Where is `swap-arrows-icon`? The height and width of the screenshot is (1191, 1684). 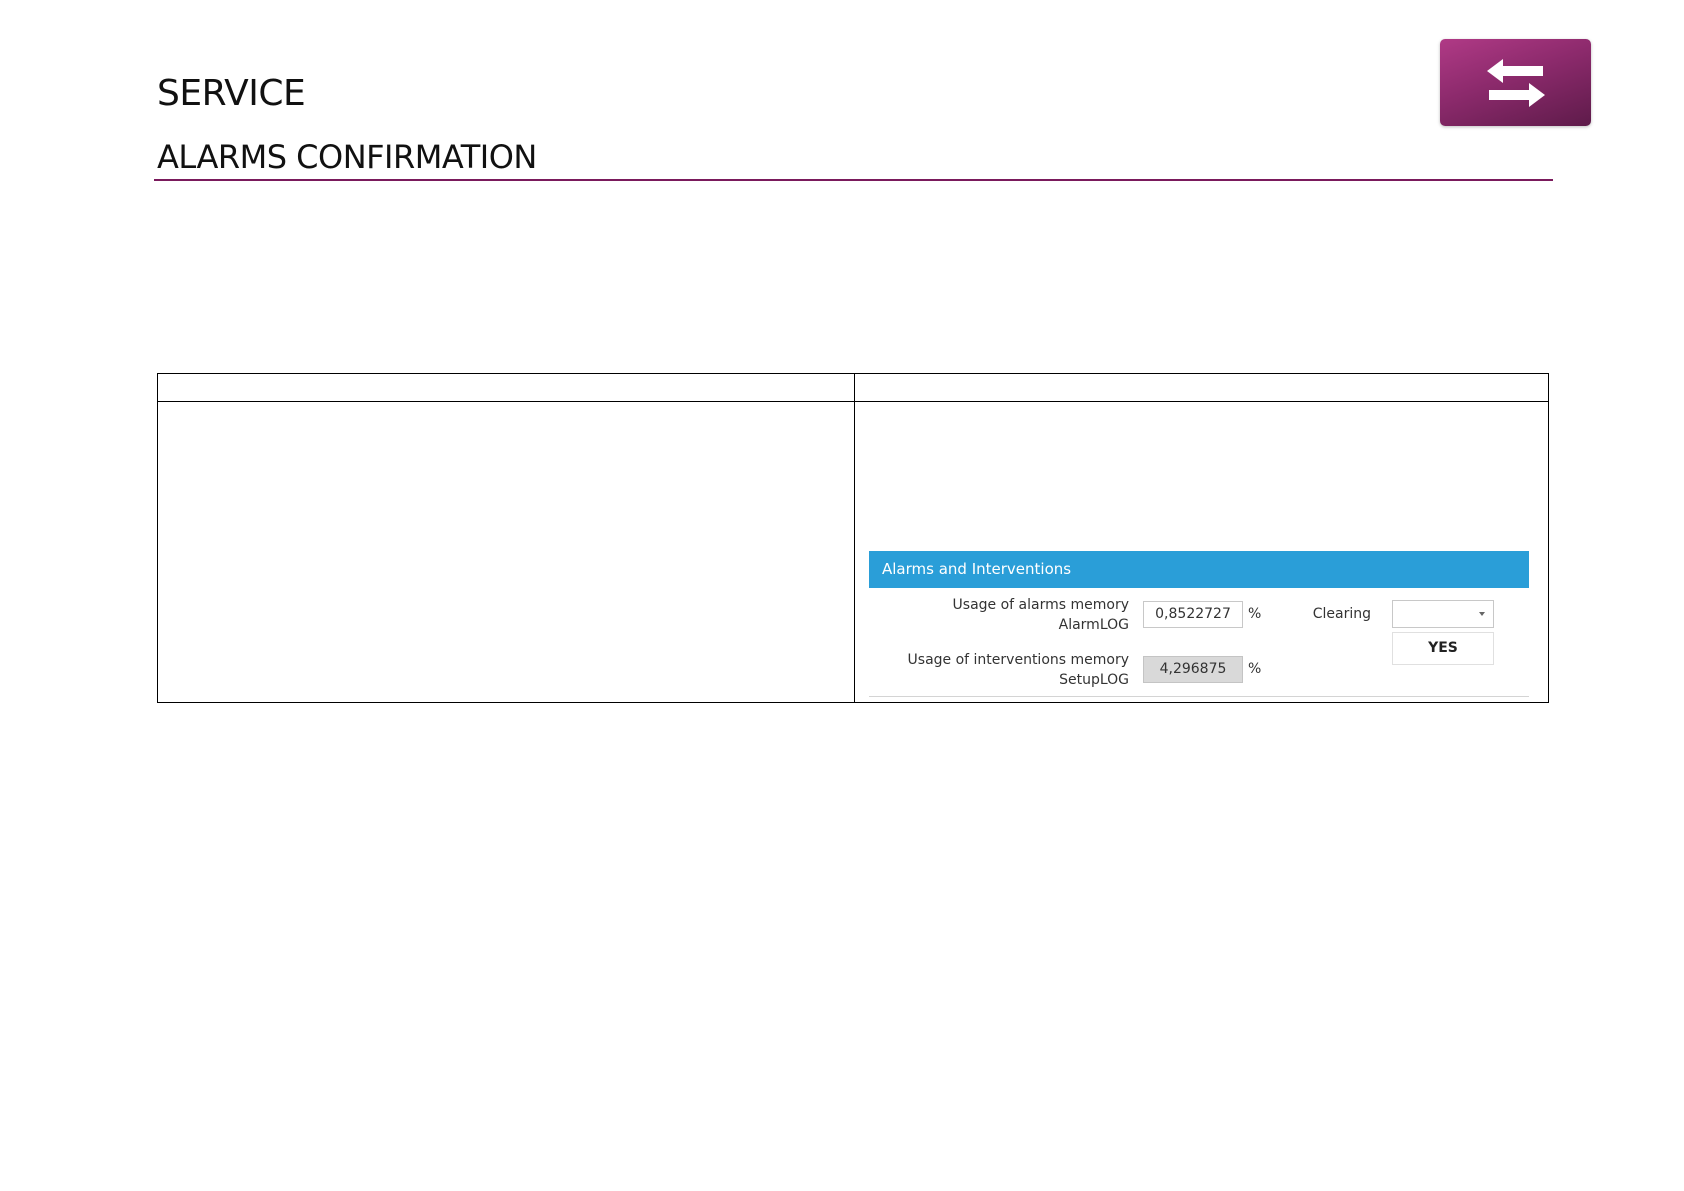 swap-arrows-icon is located at coordinates (1515, 83).